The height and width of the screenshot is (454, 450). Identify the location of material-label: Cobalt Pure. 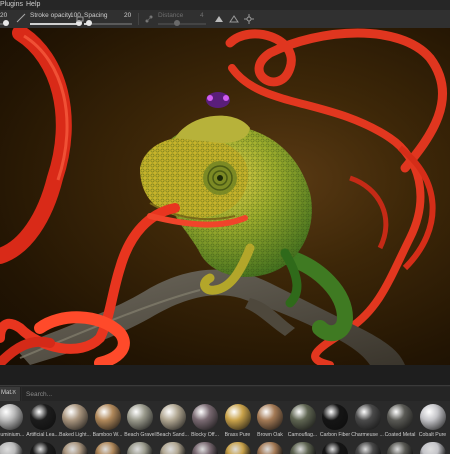
(432, 435).